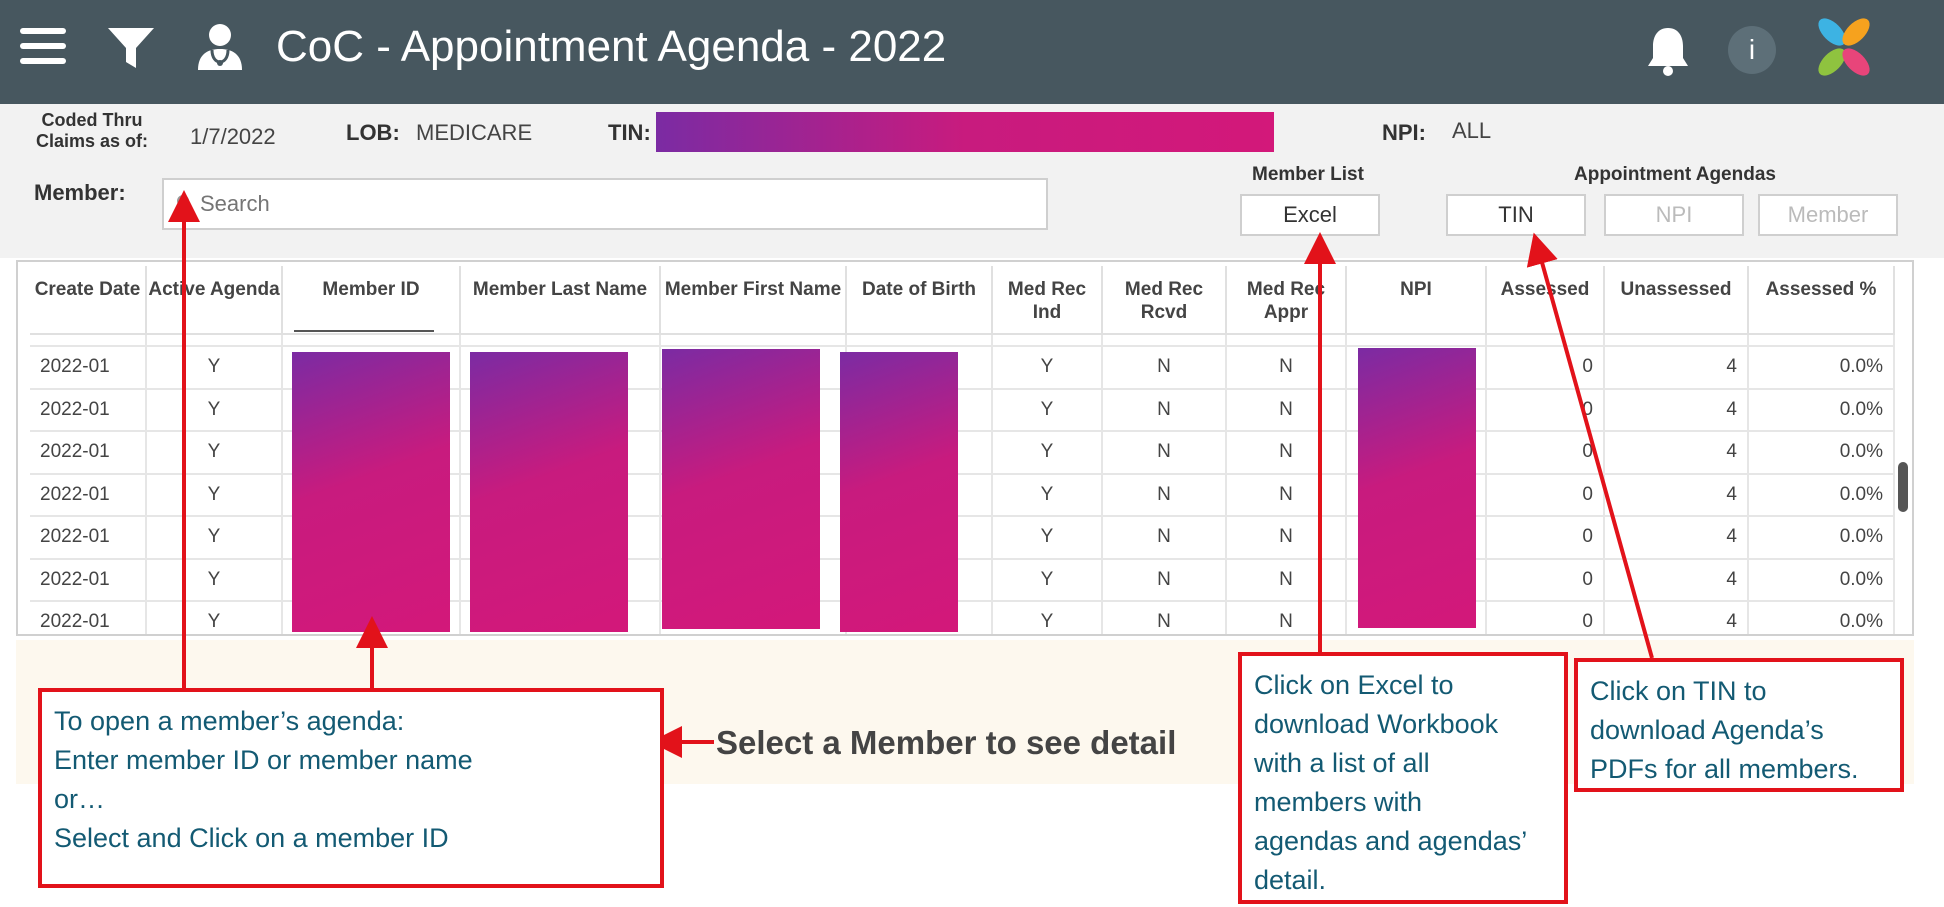 This screenshot has width=1944, height=907. Describe the element at coordinates (965, 132) in the screenshot. I see `tin-value-redacted` at that location.